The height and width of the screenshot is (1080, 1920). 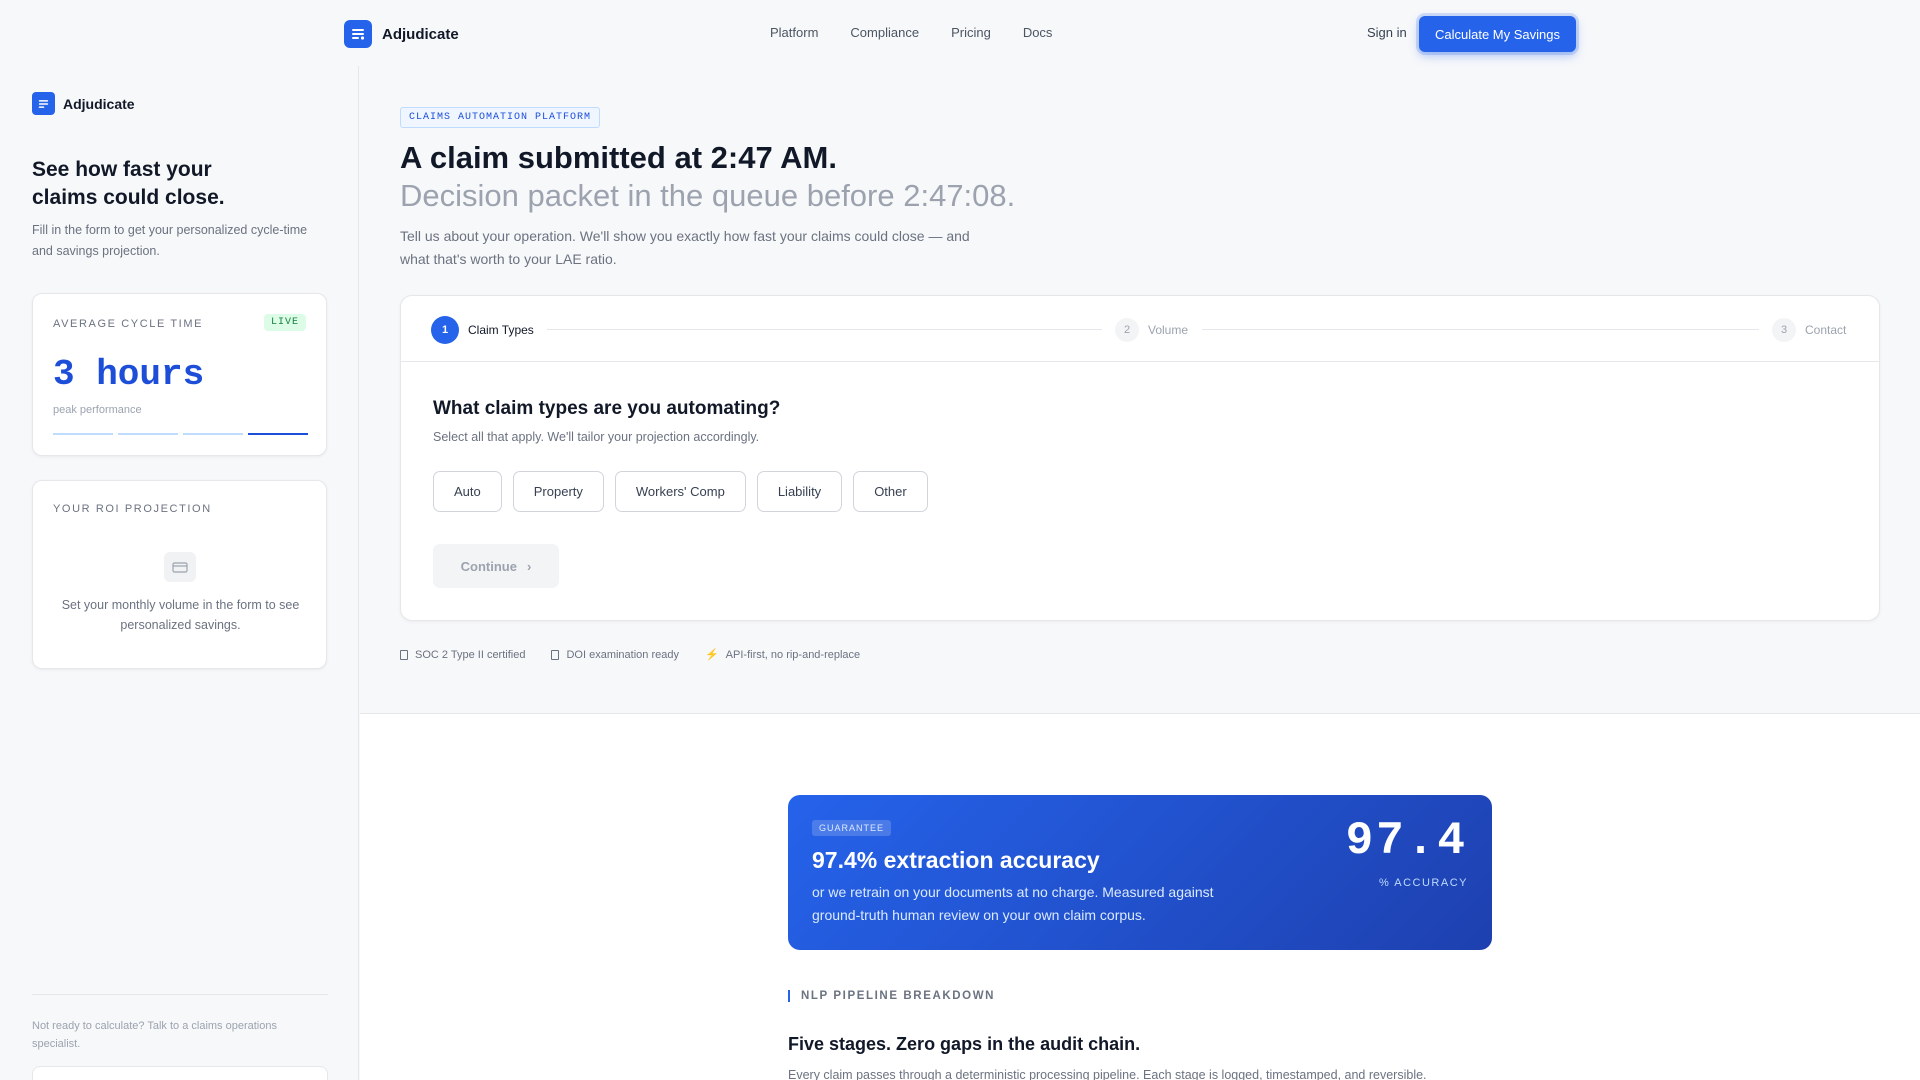 I want to click on trust-item: DOI examination ready, so click(x=615, y=654).